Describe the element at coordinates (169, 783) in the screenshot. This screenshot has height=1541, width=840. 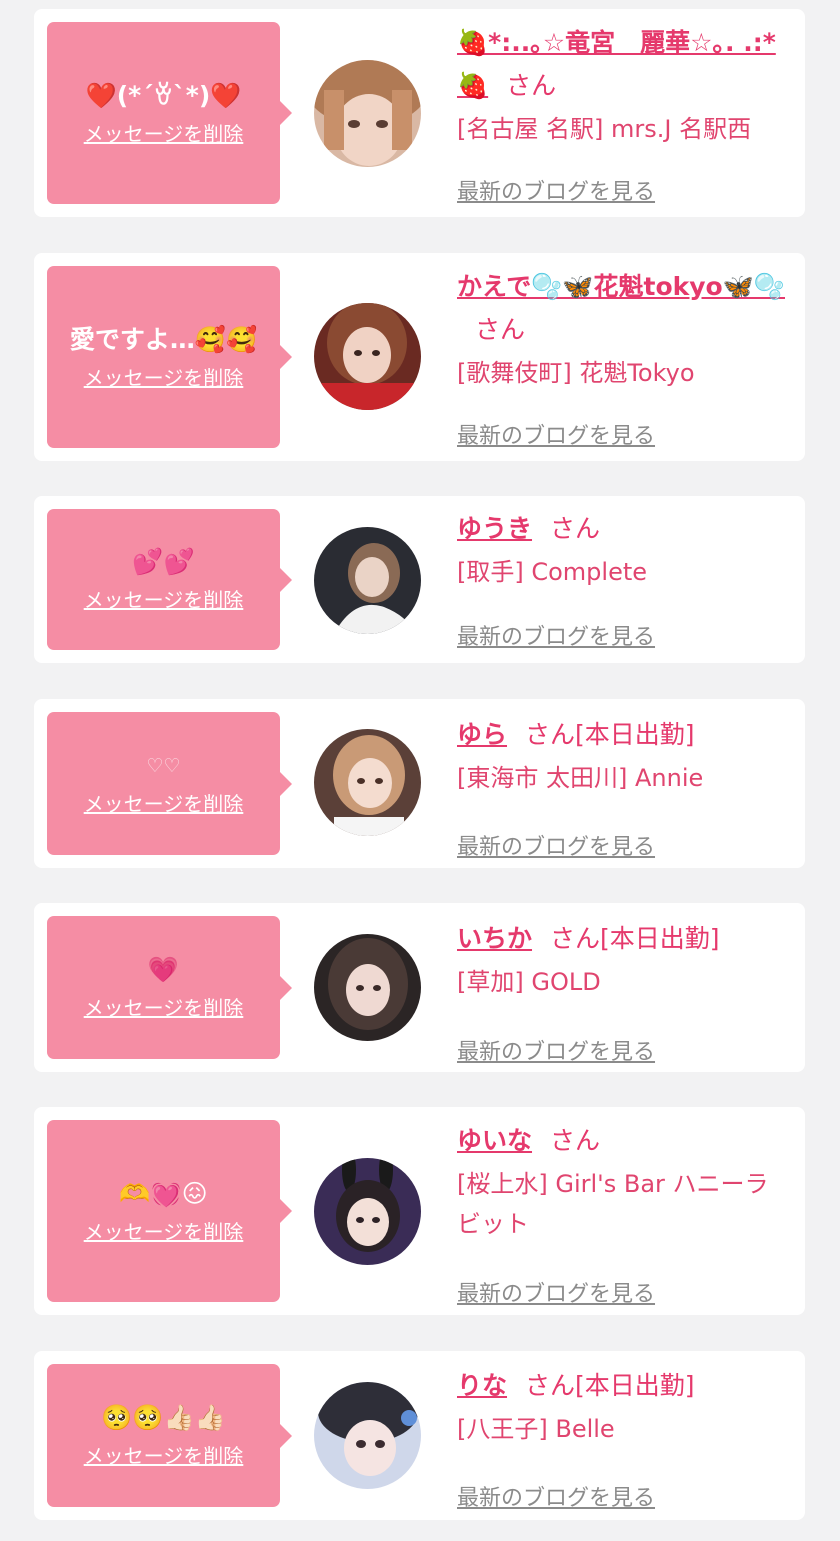
I see `message-bubble: ♡♡ メッセージを削除` at that location.